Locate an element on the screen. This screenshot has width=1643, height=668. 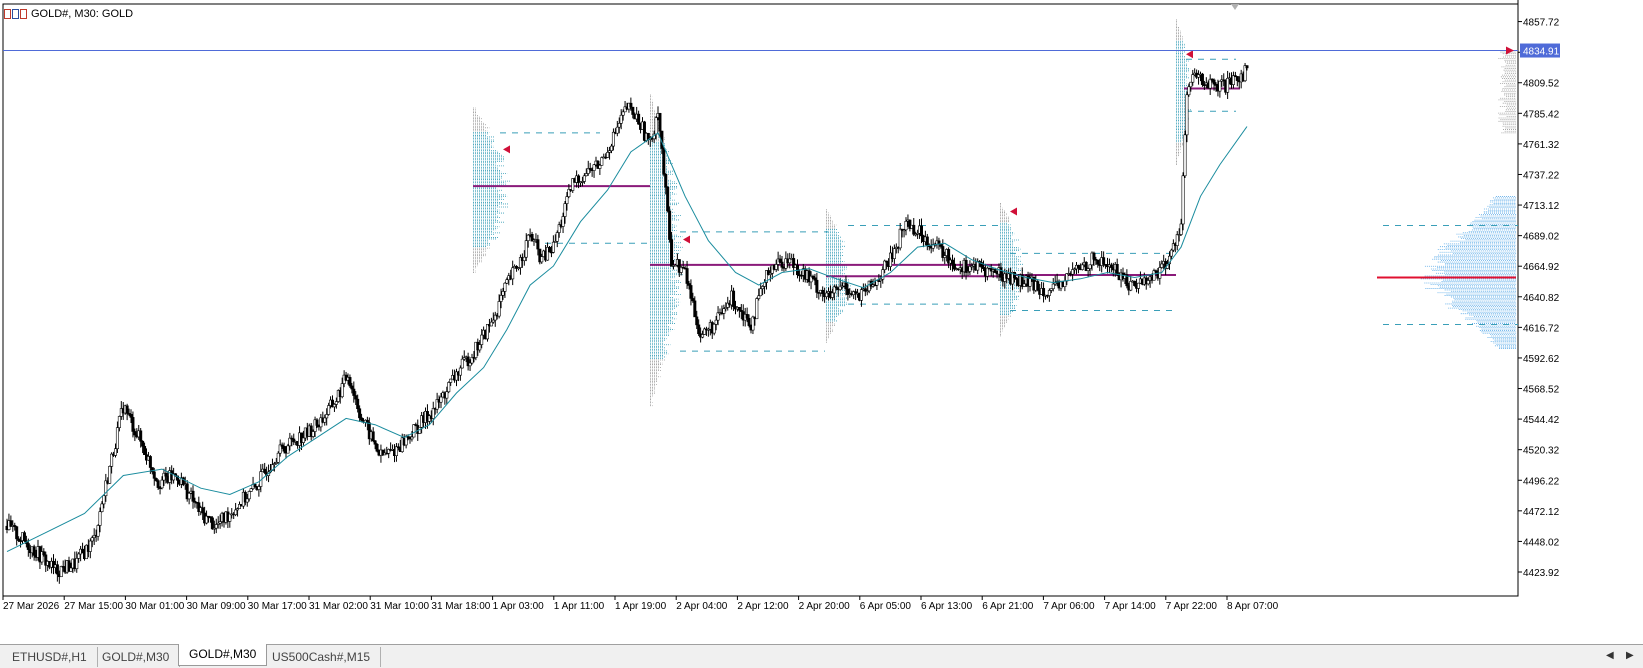
y-tick-label: 4809.52 is located at coordinates (1541, 84).